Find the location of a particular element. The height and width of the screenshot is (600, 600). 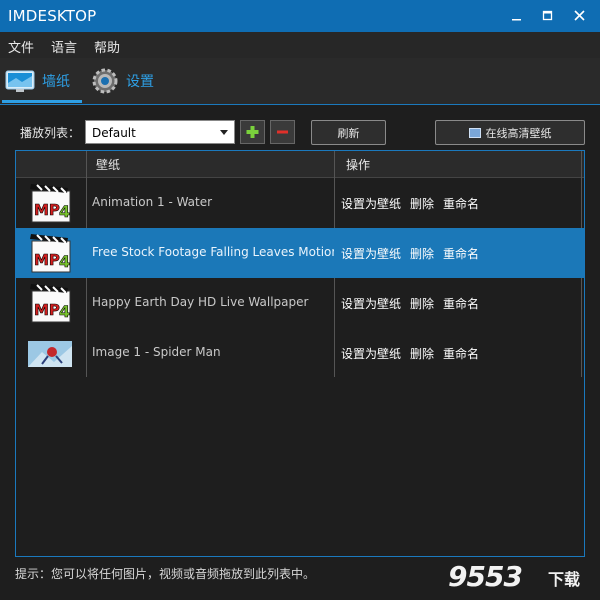

title-bar: IMDESKTOP is located at coordinates (300, 16).